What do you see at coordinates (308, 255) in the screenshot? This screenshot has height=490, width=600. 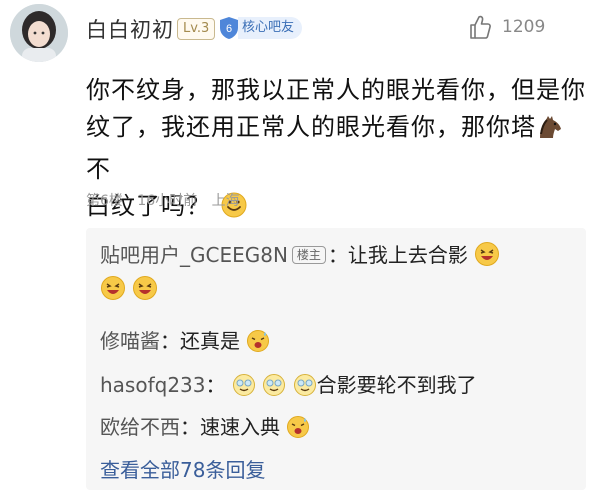 I see `host-tag: 楼主` at bounding box center [308, 255].